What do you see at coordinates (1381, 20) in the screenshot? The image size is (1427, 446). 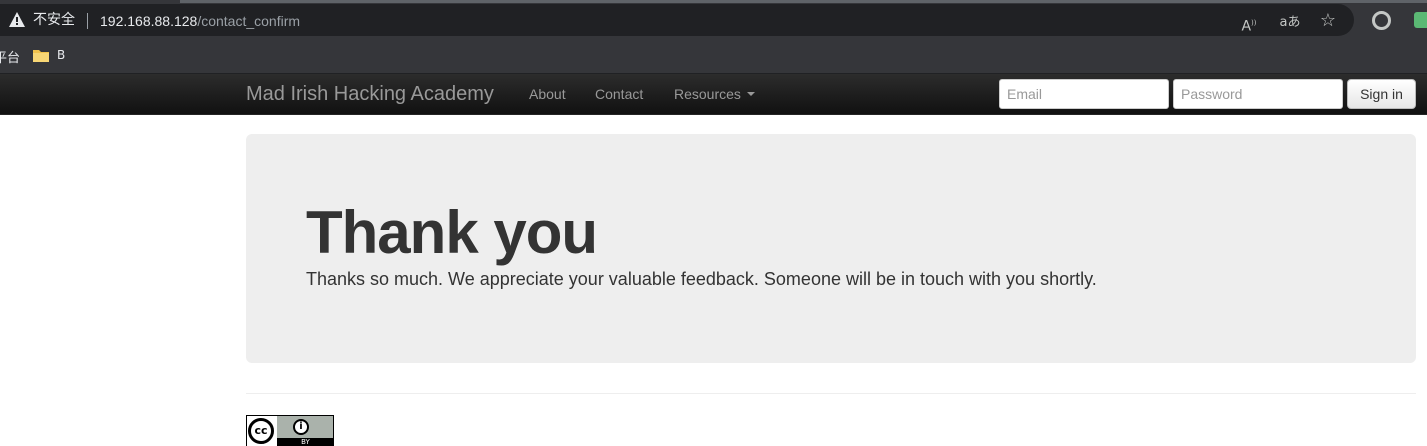 I see `profile-icon` at bounding box center [1381, 20].